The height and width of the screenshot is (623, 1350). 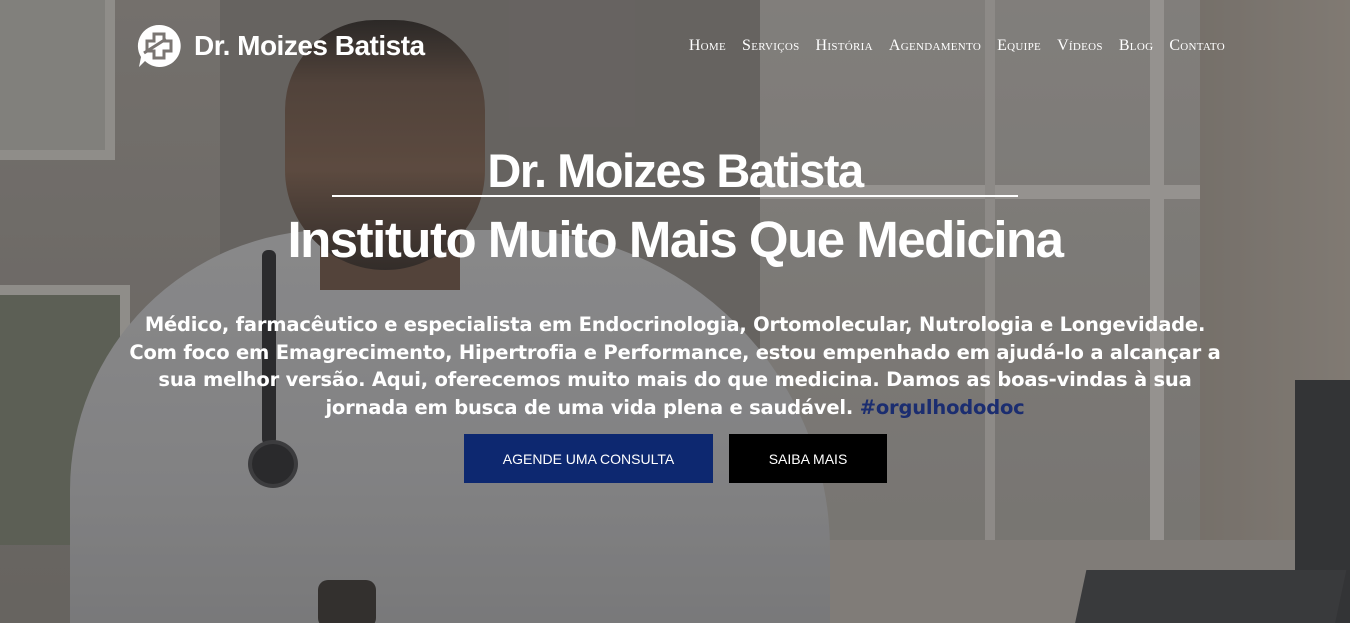 I want to click on brand-logo: Dr. Moizes Batista, so click(x=280, y=46).